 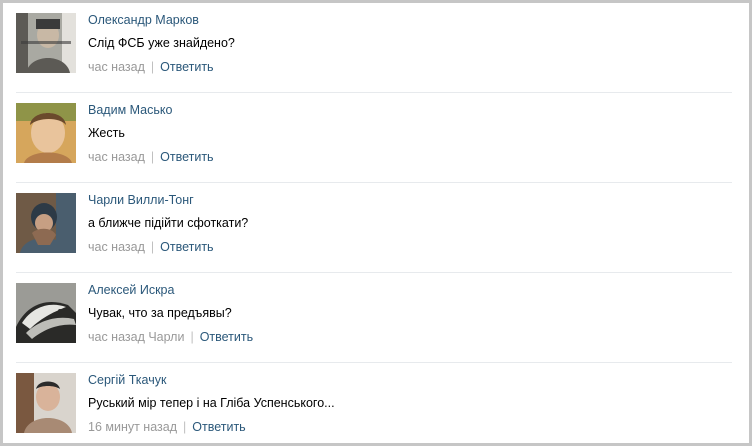 I want to click on comment-author: Сергій Ткачук, so click(x=127, y=380).